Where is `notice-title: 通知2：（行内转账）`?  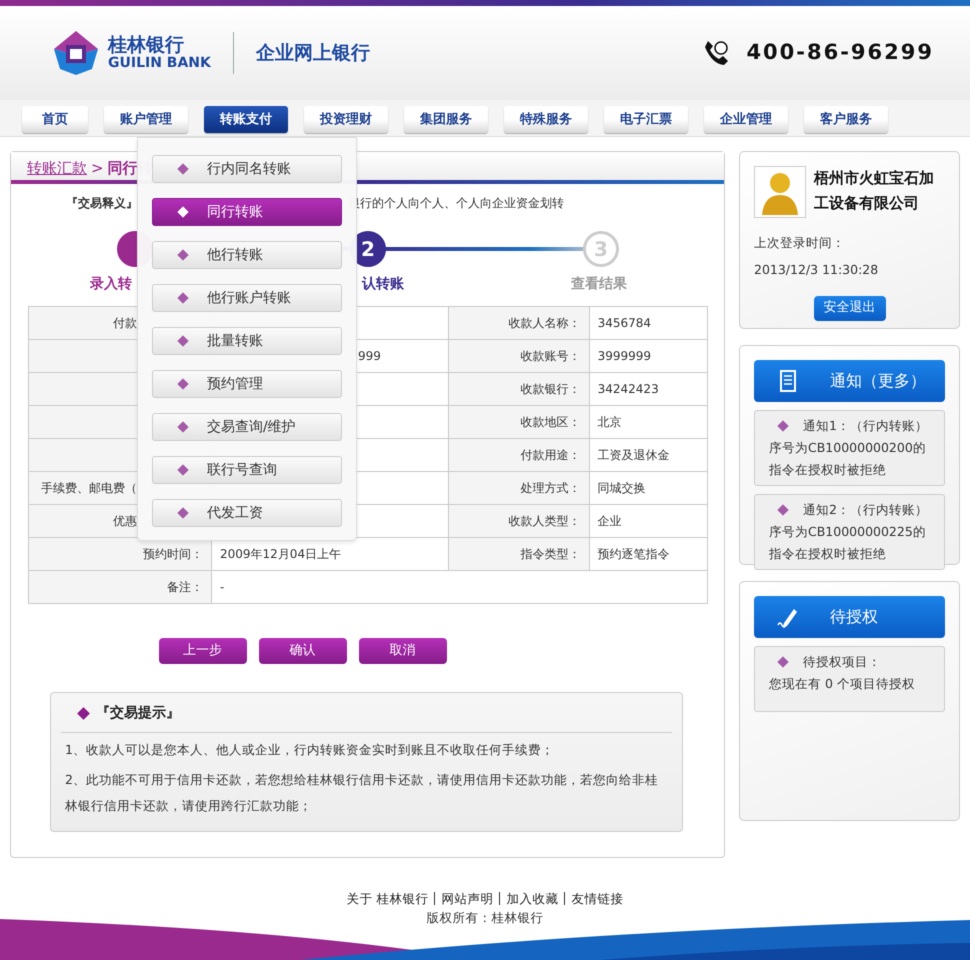
notice-title: 通知2：（行内转账） is located at coordinates (865, 510).